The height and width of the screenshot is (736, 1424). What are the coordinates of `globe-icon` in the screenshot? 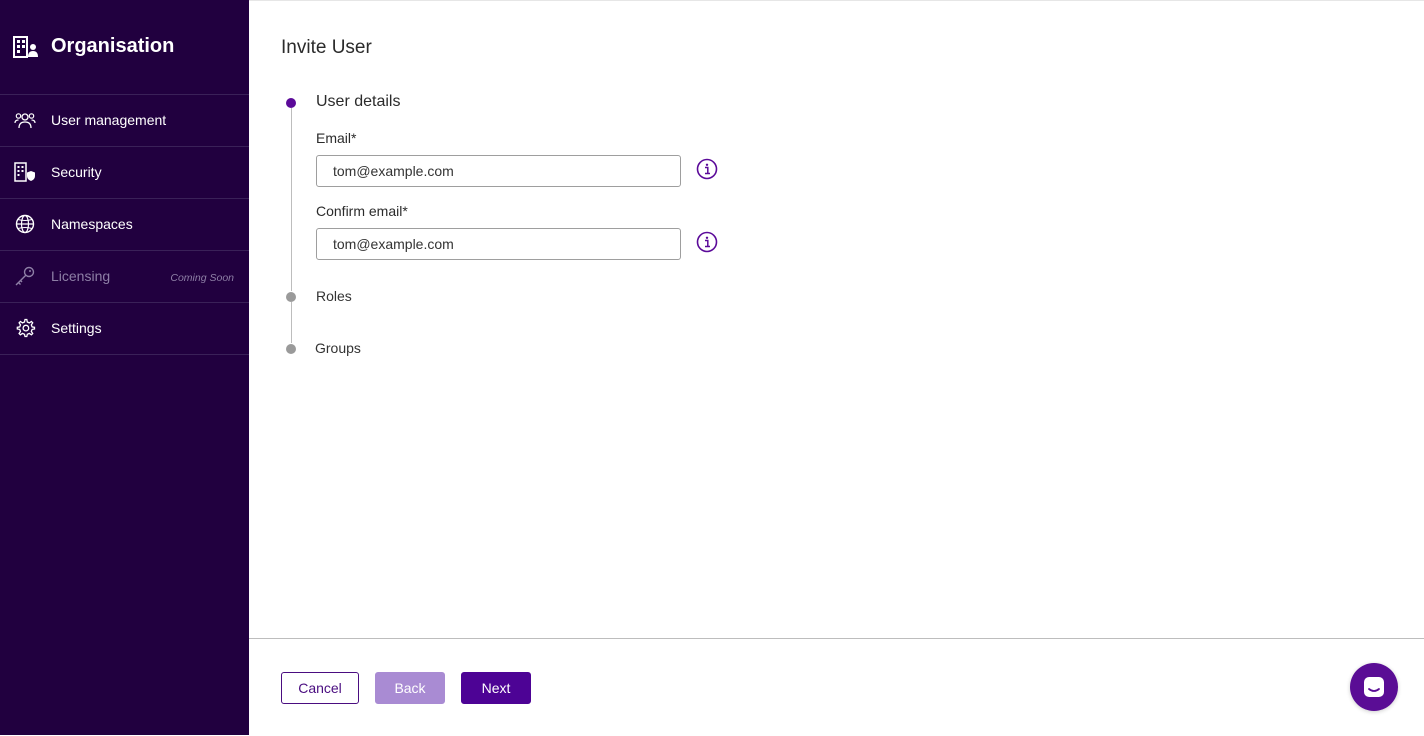 It's located at (25, 224).